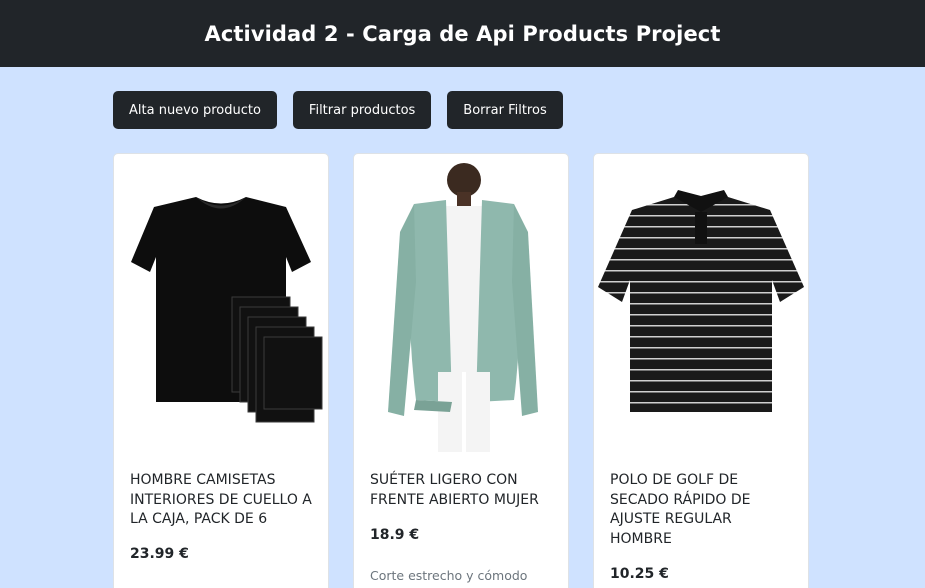 The width and height of the screenshot is (925, 588). Describe the element at coordinates (227, 310) in the screenshot. I see `product-image-tshirts` at that location.